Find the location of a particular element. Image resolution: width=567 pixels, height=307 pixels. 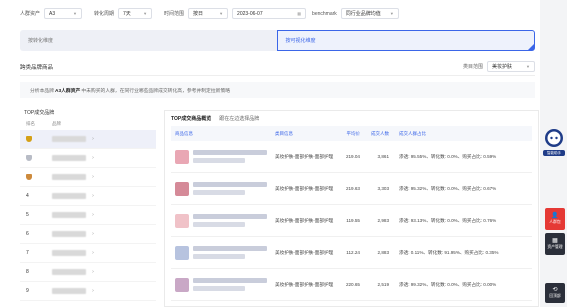

desc-bold: A3人群资产 is located at coordinates (68, 91).